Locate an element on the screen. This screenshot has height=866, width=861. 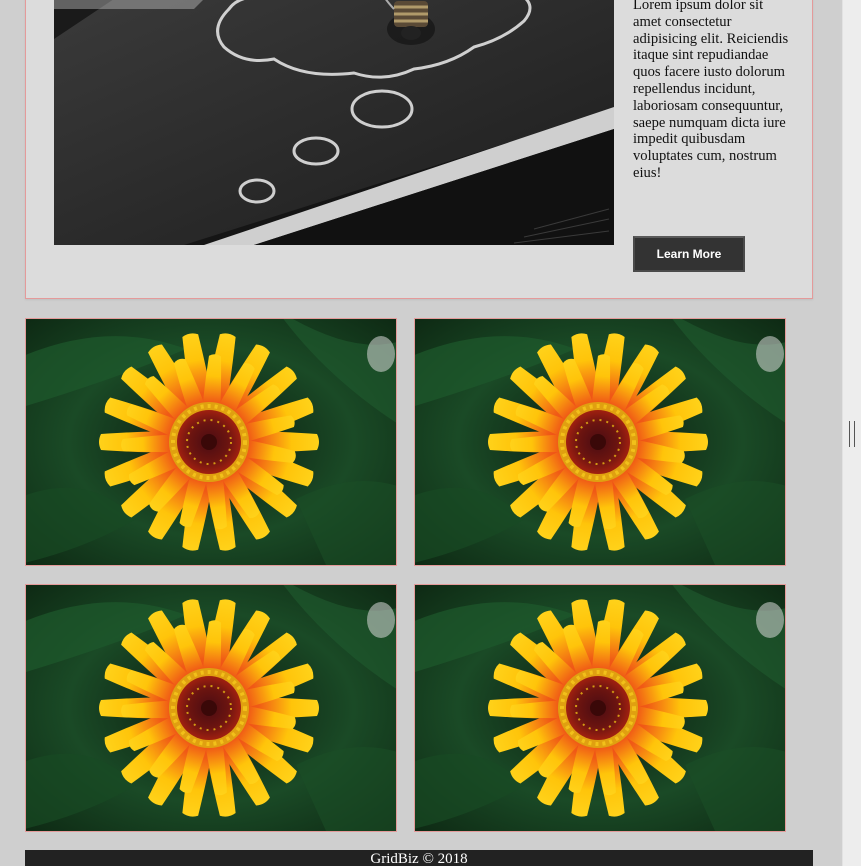
vertical-scrollbar is located at coordinates (851, 433).